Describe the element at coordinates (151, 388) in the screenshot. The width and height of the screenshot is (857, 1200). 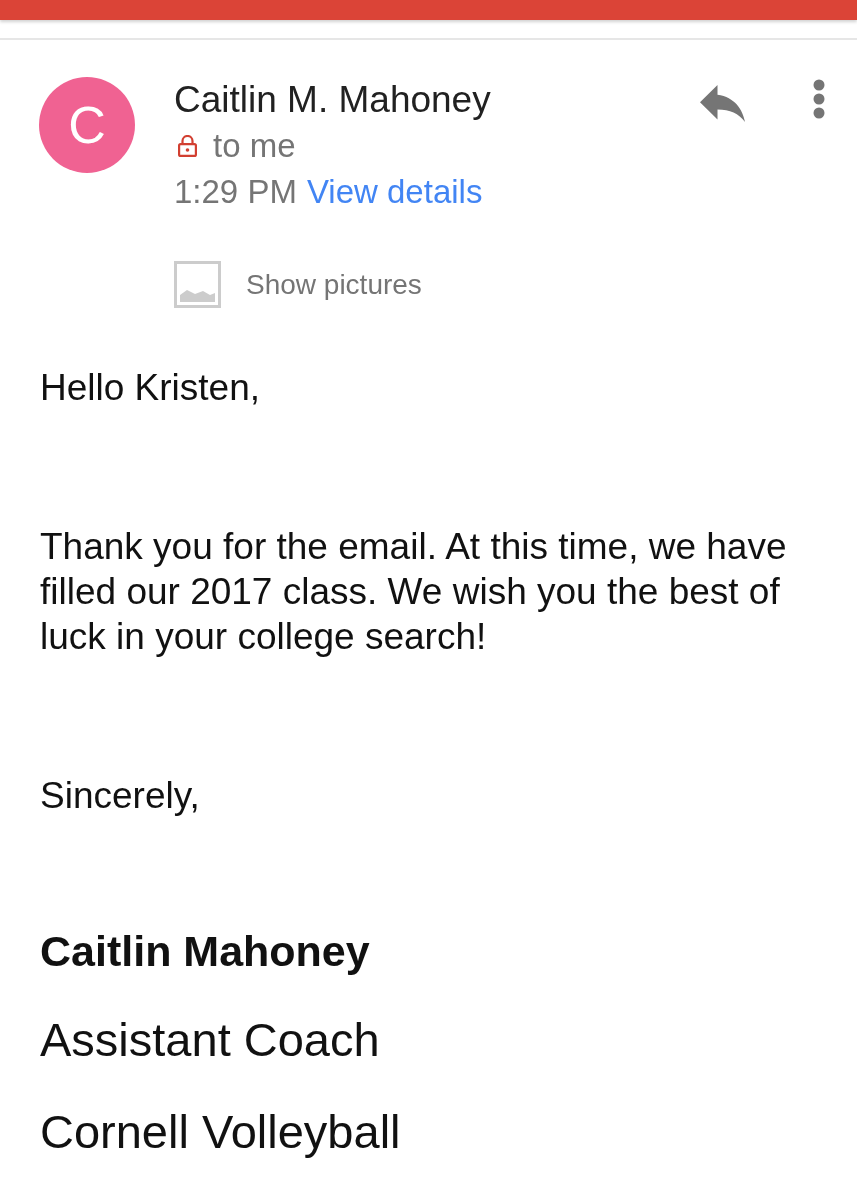
I see `body-paragraph: Hello Kristen,` at that location.